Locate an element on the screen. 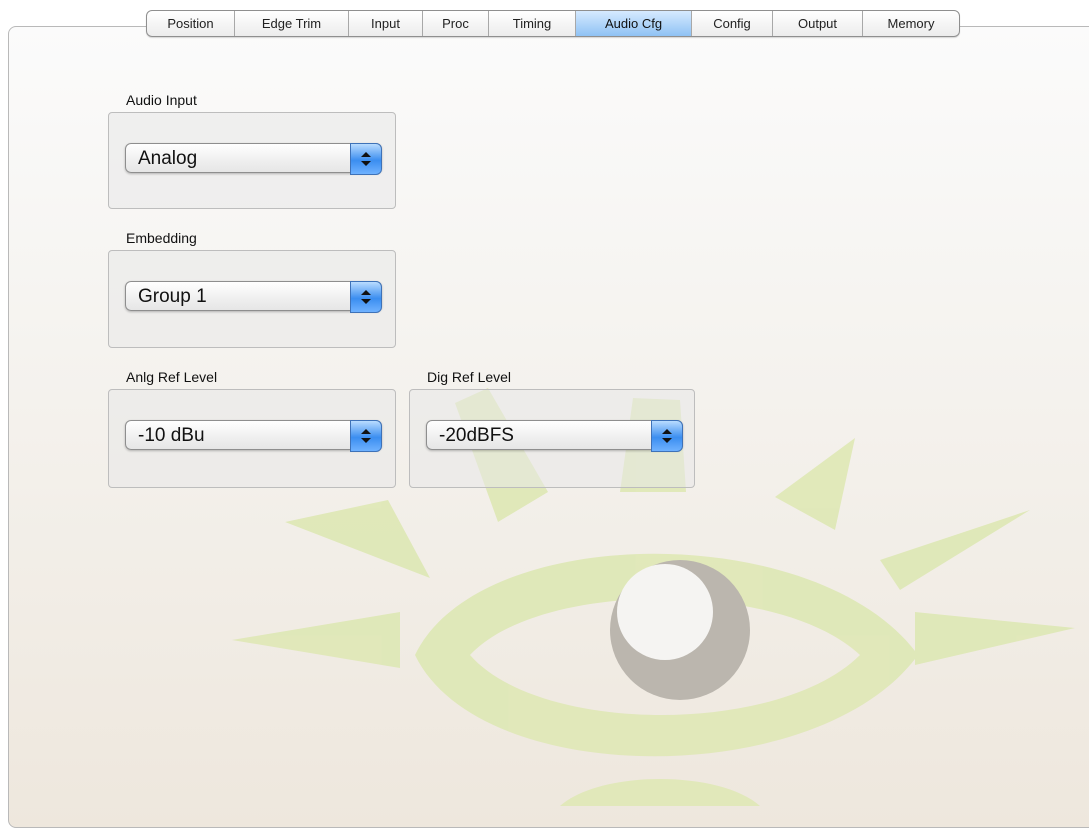  dig-ref-level-group: -20dBFS is located at coordinates (552, 438).